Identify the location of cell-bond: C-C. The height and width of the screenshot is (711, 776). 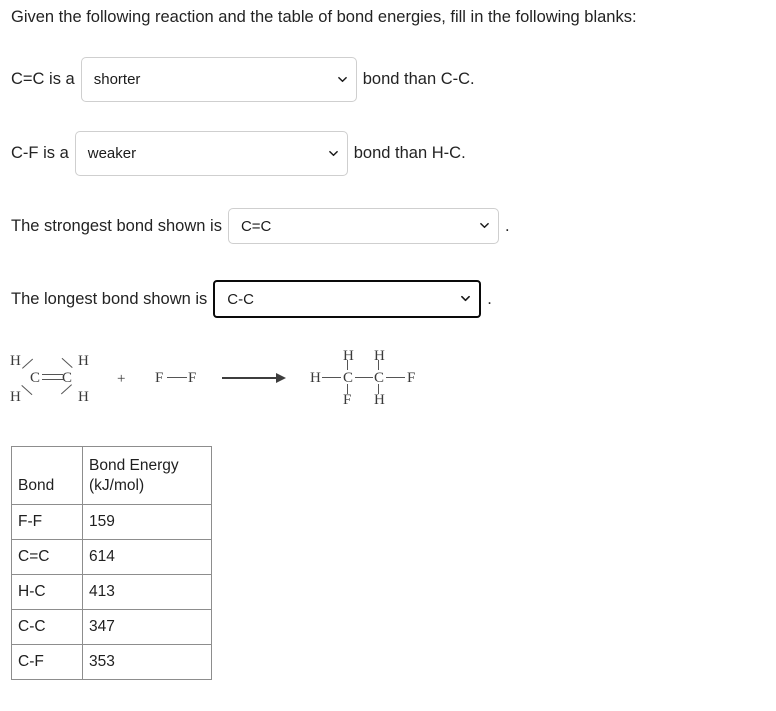
(47, 627).